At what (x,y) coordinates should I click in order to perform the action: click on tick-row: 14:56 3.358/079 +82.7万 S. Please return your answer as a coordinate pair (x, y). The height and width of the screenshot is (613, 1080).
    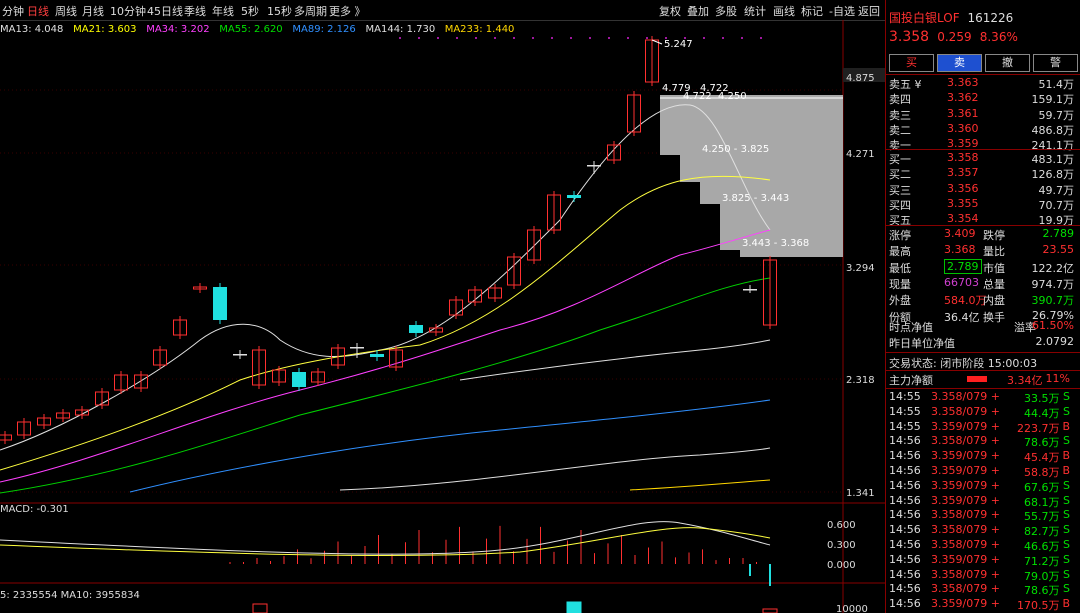
    Looking at the image, I should click on (979, 531).